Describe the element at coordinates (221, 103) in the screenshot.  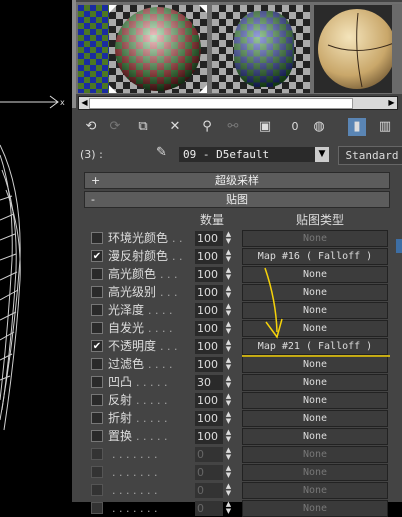
I see `scroll-thumb` at that location.